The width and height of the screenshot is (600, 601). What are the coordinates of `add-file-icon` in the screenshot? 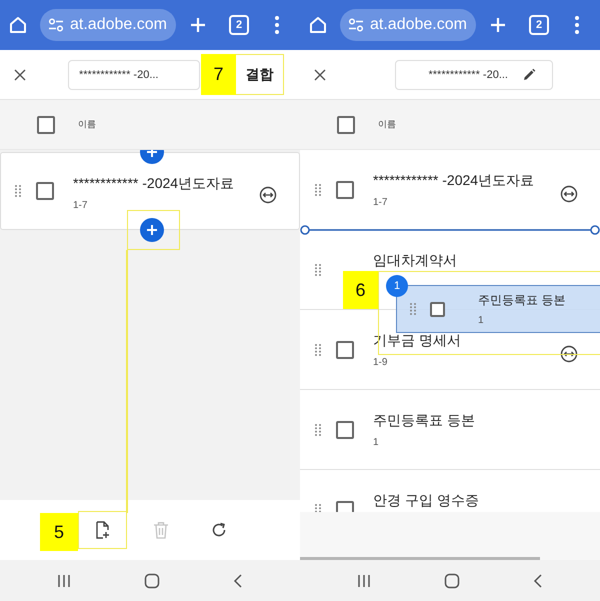 It's located at (102, 530).